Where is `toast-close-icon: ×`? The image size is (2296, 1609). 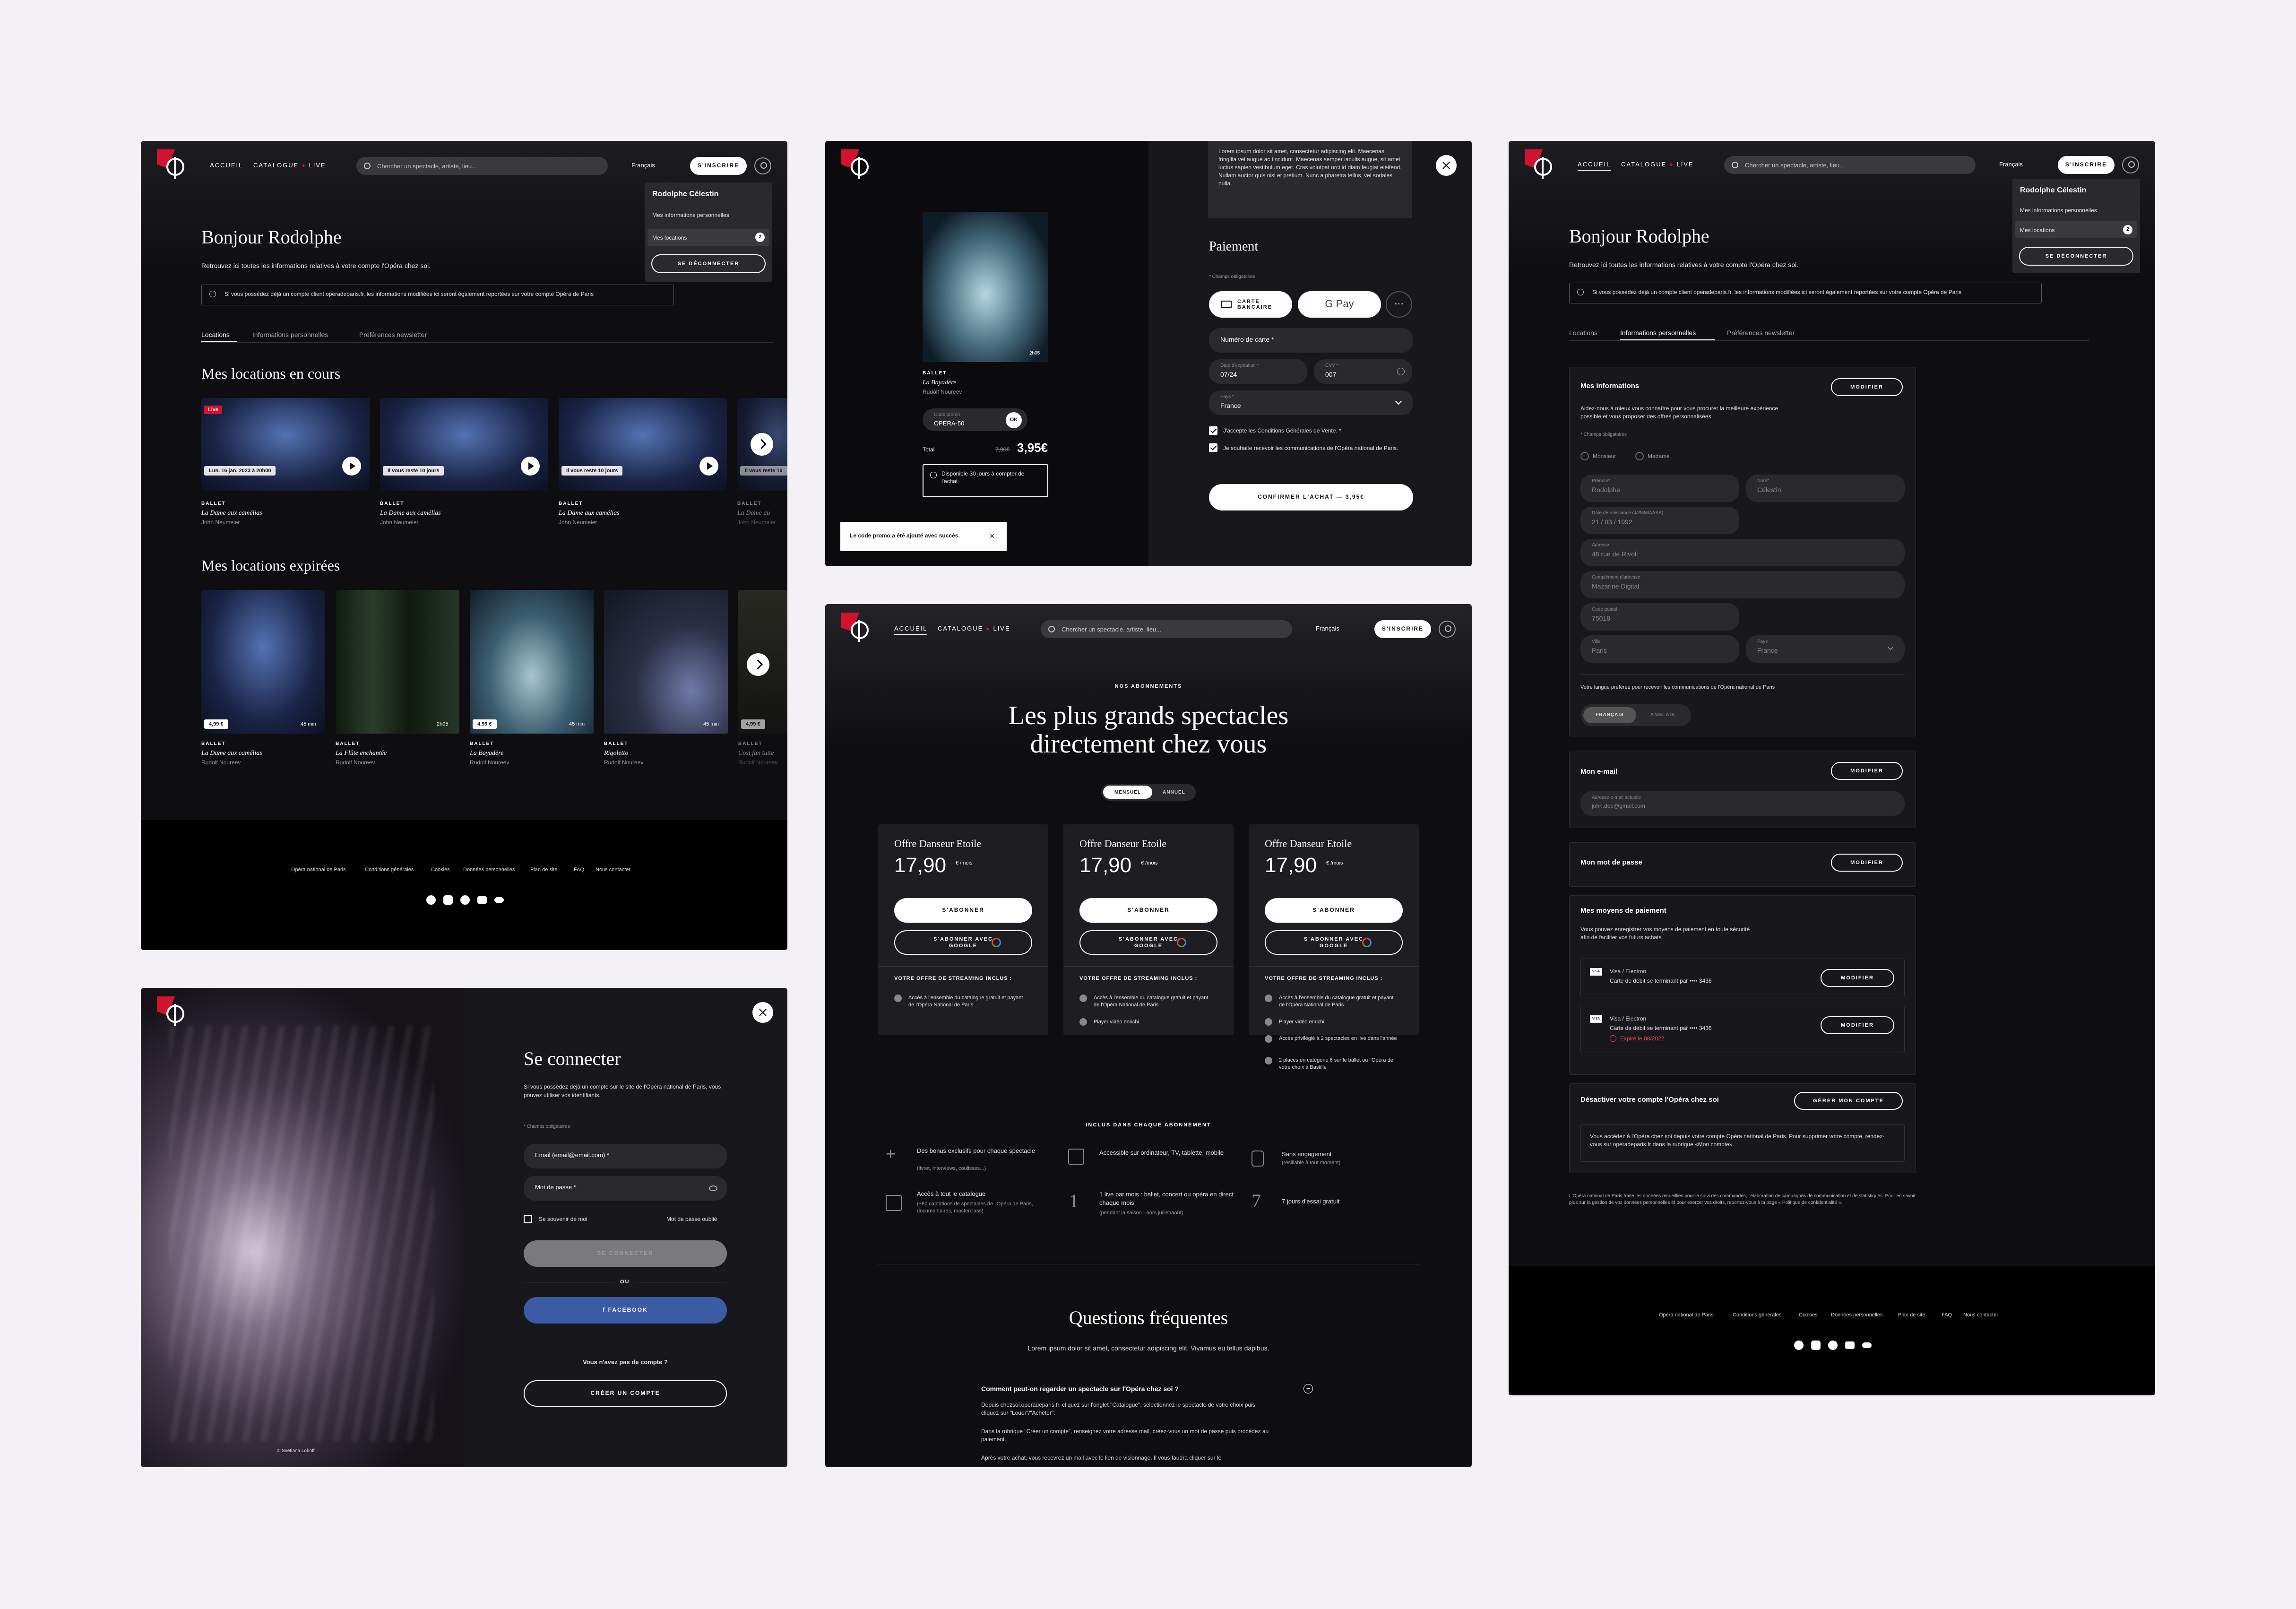 toast-close-icon: × is located at coordinates (992, 536).